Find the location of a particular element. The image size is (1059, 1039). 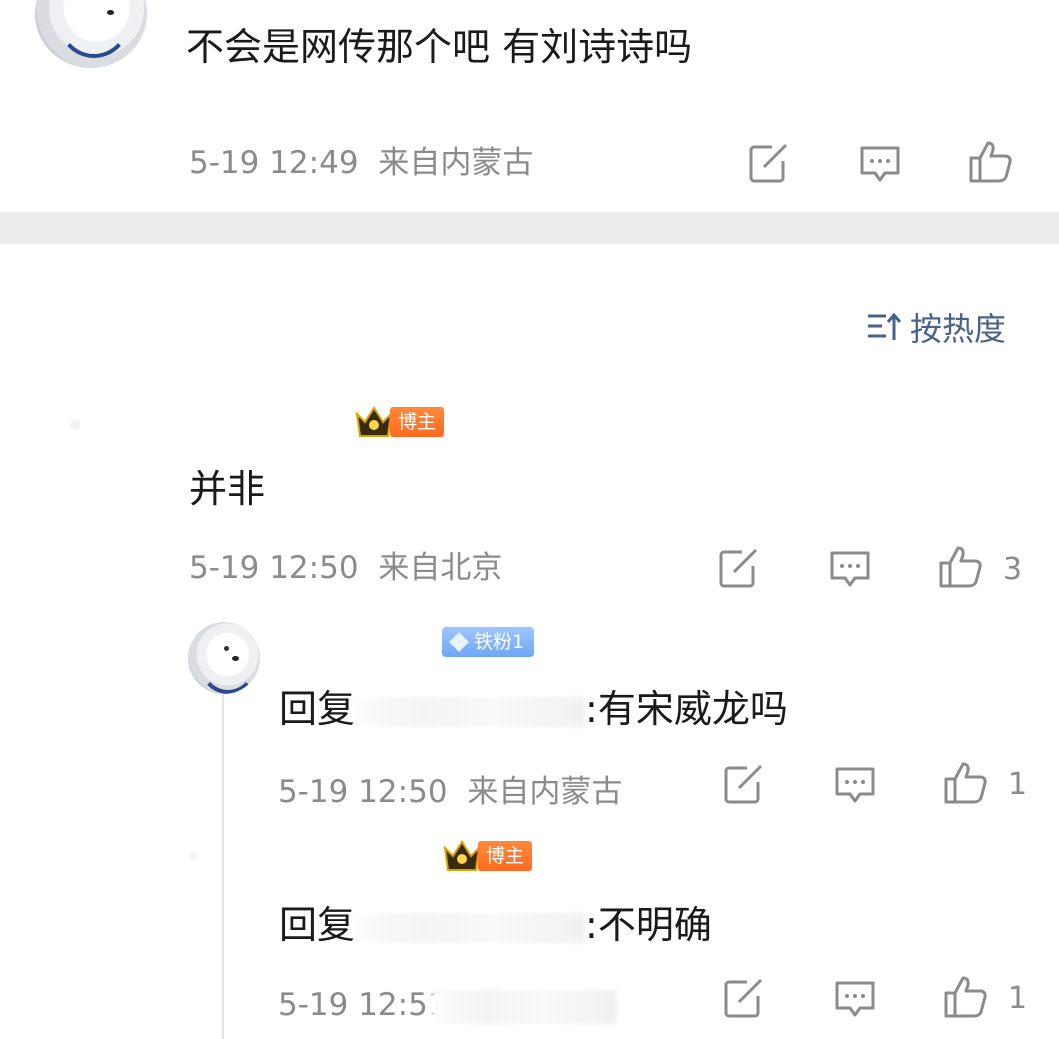

reply-text: 回复 :有宋威龙吗 is located at coordinates (533, 709).